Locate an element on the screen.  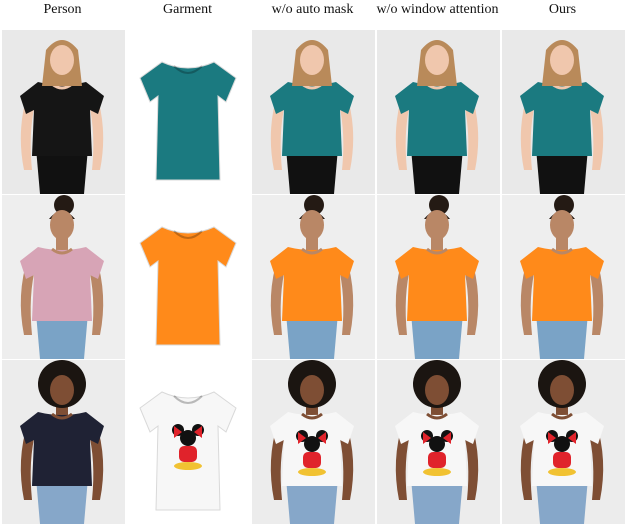
photo-row-1-person is located at coordinates (63, 112).